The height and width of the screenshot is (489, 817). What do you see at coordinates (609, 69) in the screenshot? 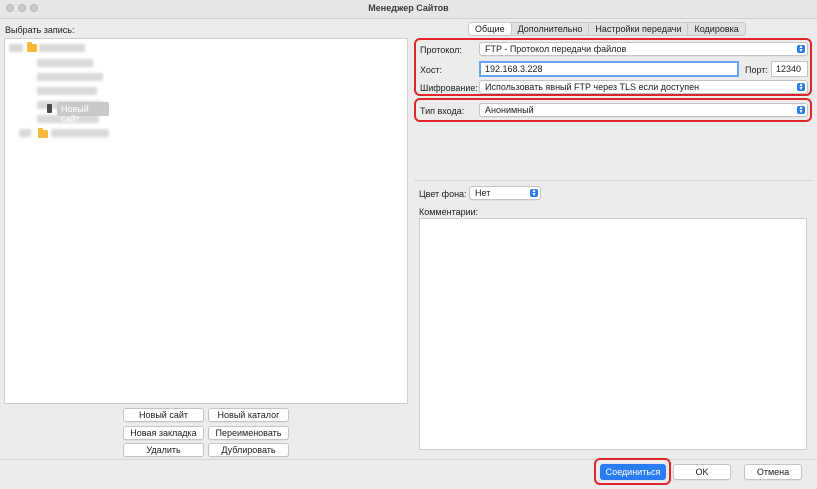
I see `host-input: 192.168.3.228` at bounding box center [609, 69].